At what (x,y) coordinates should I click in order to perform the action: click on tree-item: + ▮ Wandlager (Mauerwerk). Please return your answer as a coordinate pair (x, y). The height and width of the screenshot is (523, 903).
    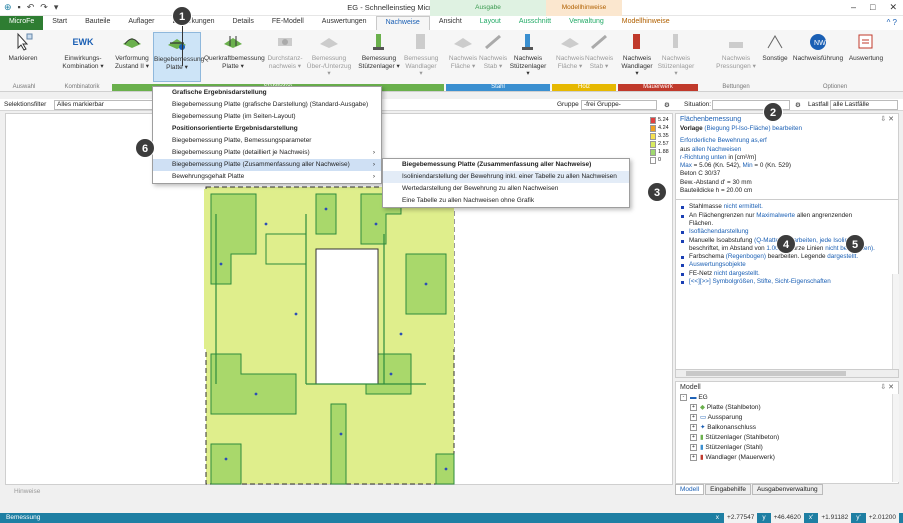
    Looking at the image, I should click on (789, 458).